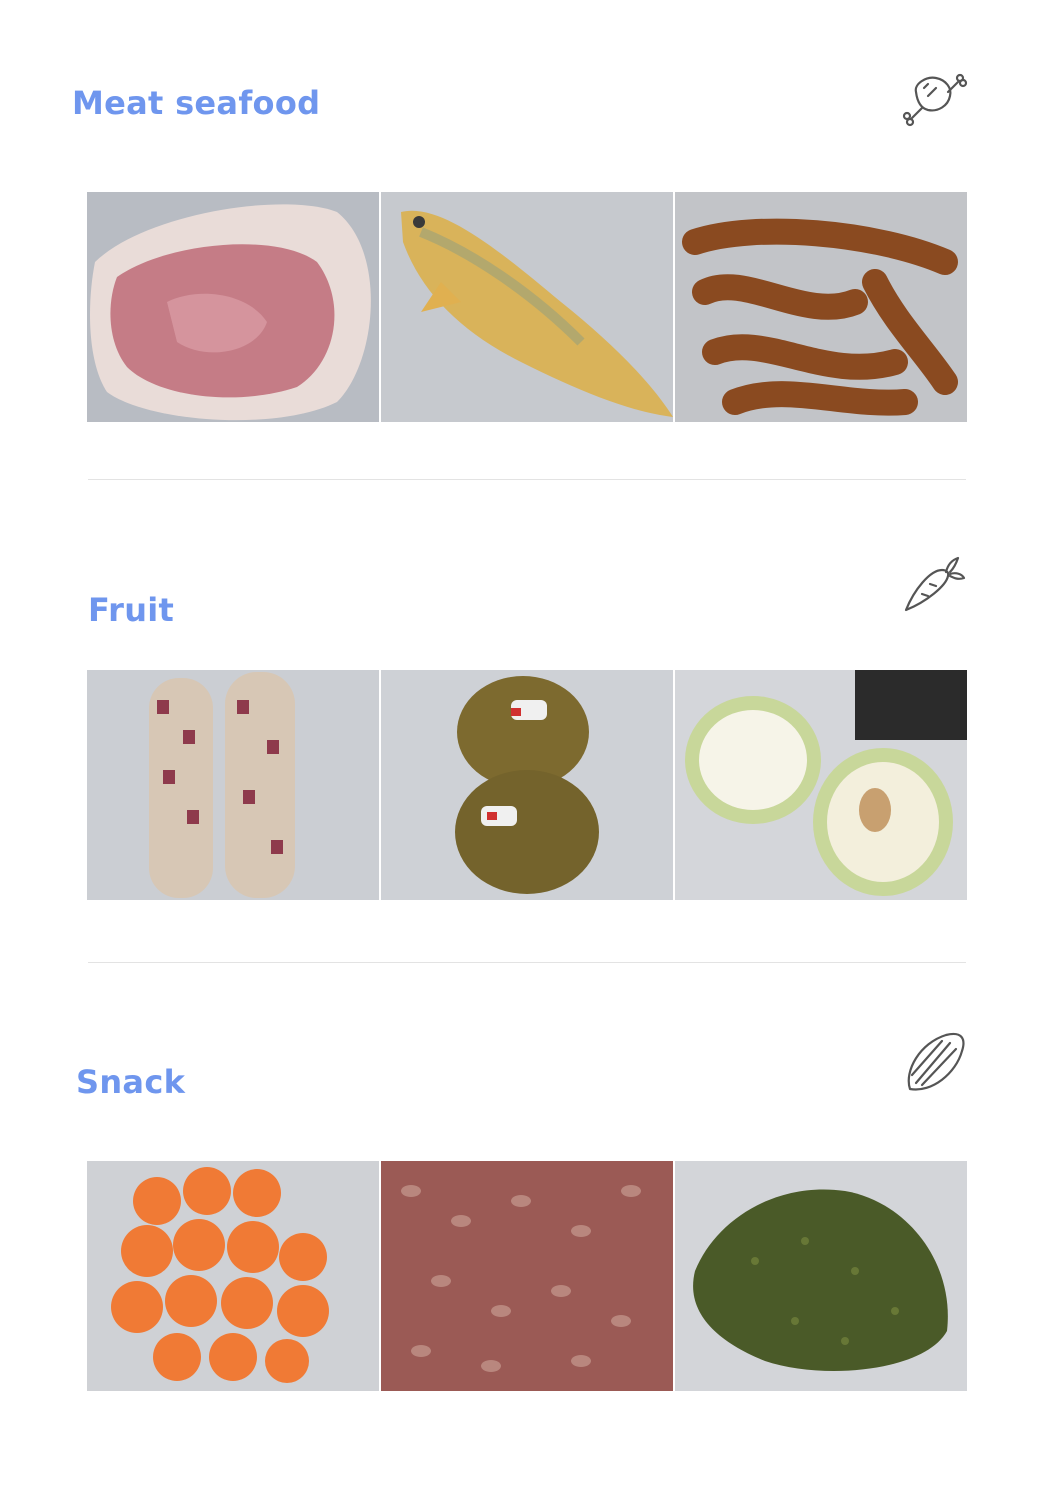 The height and width of the screenshot is (1500, 1060). I want to click on section-title: Meat seafood, so click(196, 103).